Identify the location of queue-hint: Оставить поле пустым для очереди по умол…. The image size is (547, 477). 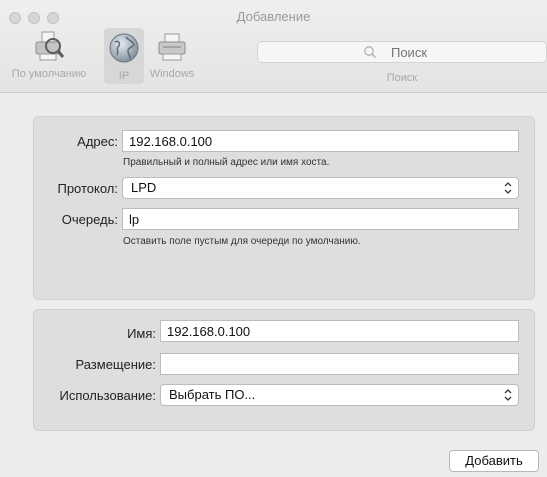
(242, 241).